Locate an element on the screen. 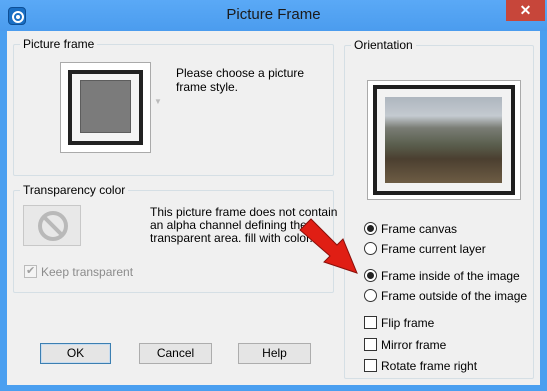 The image size is (547, 391). frame-current-layer-label: Frame current layer is located at coordinates (433, 249).